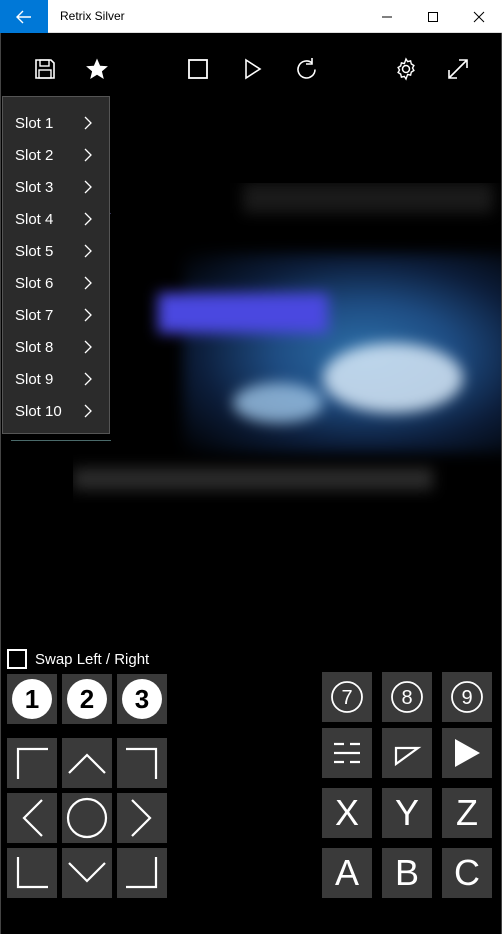 The image size is (502, 934). I want to click on dpad-up-right-button, so click(142, 763).